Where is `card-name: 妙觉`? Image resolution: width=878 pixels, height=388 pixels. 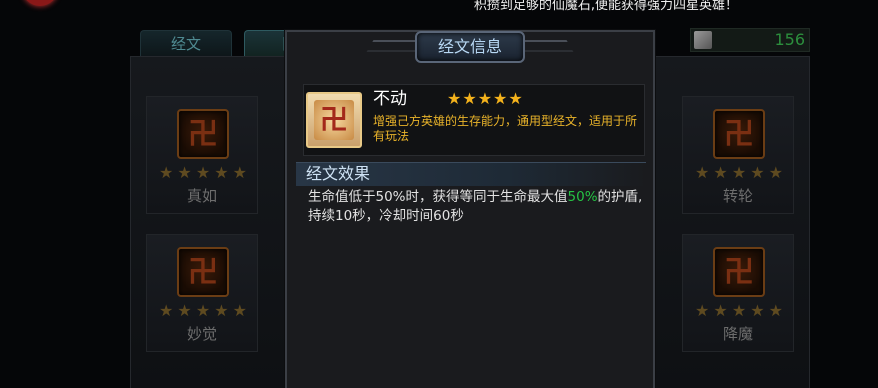 card-name: 妙觉 is located at coordinates (201, 334).